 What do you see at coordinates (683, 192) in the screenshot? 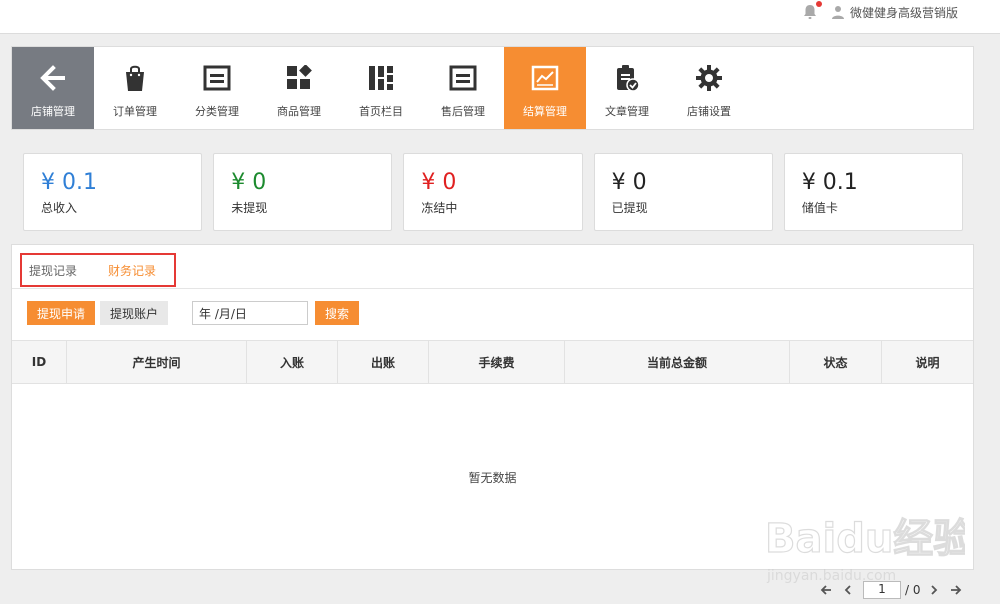
I see `stat-withdrawn: ¥ 0 已提现` at bounding box center [683, 192].